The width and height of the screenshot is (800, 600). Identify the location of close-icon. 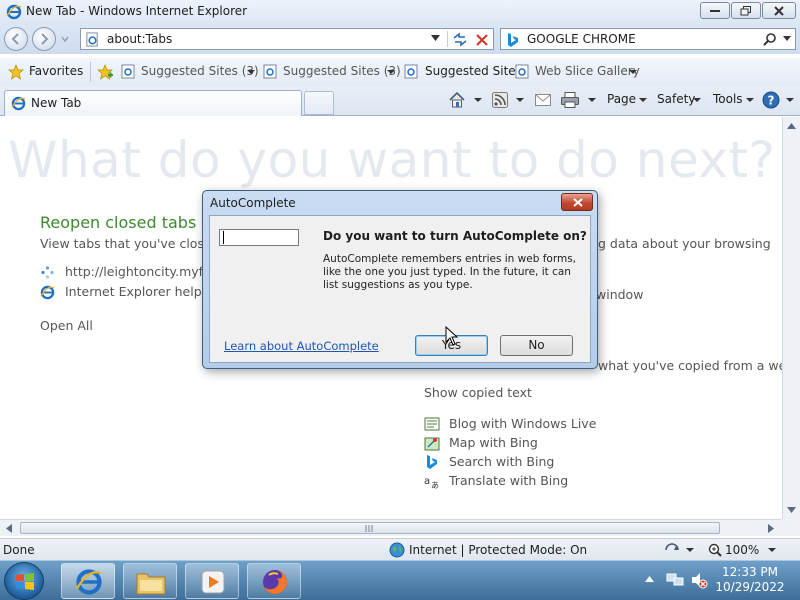
(578, 202).